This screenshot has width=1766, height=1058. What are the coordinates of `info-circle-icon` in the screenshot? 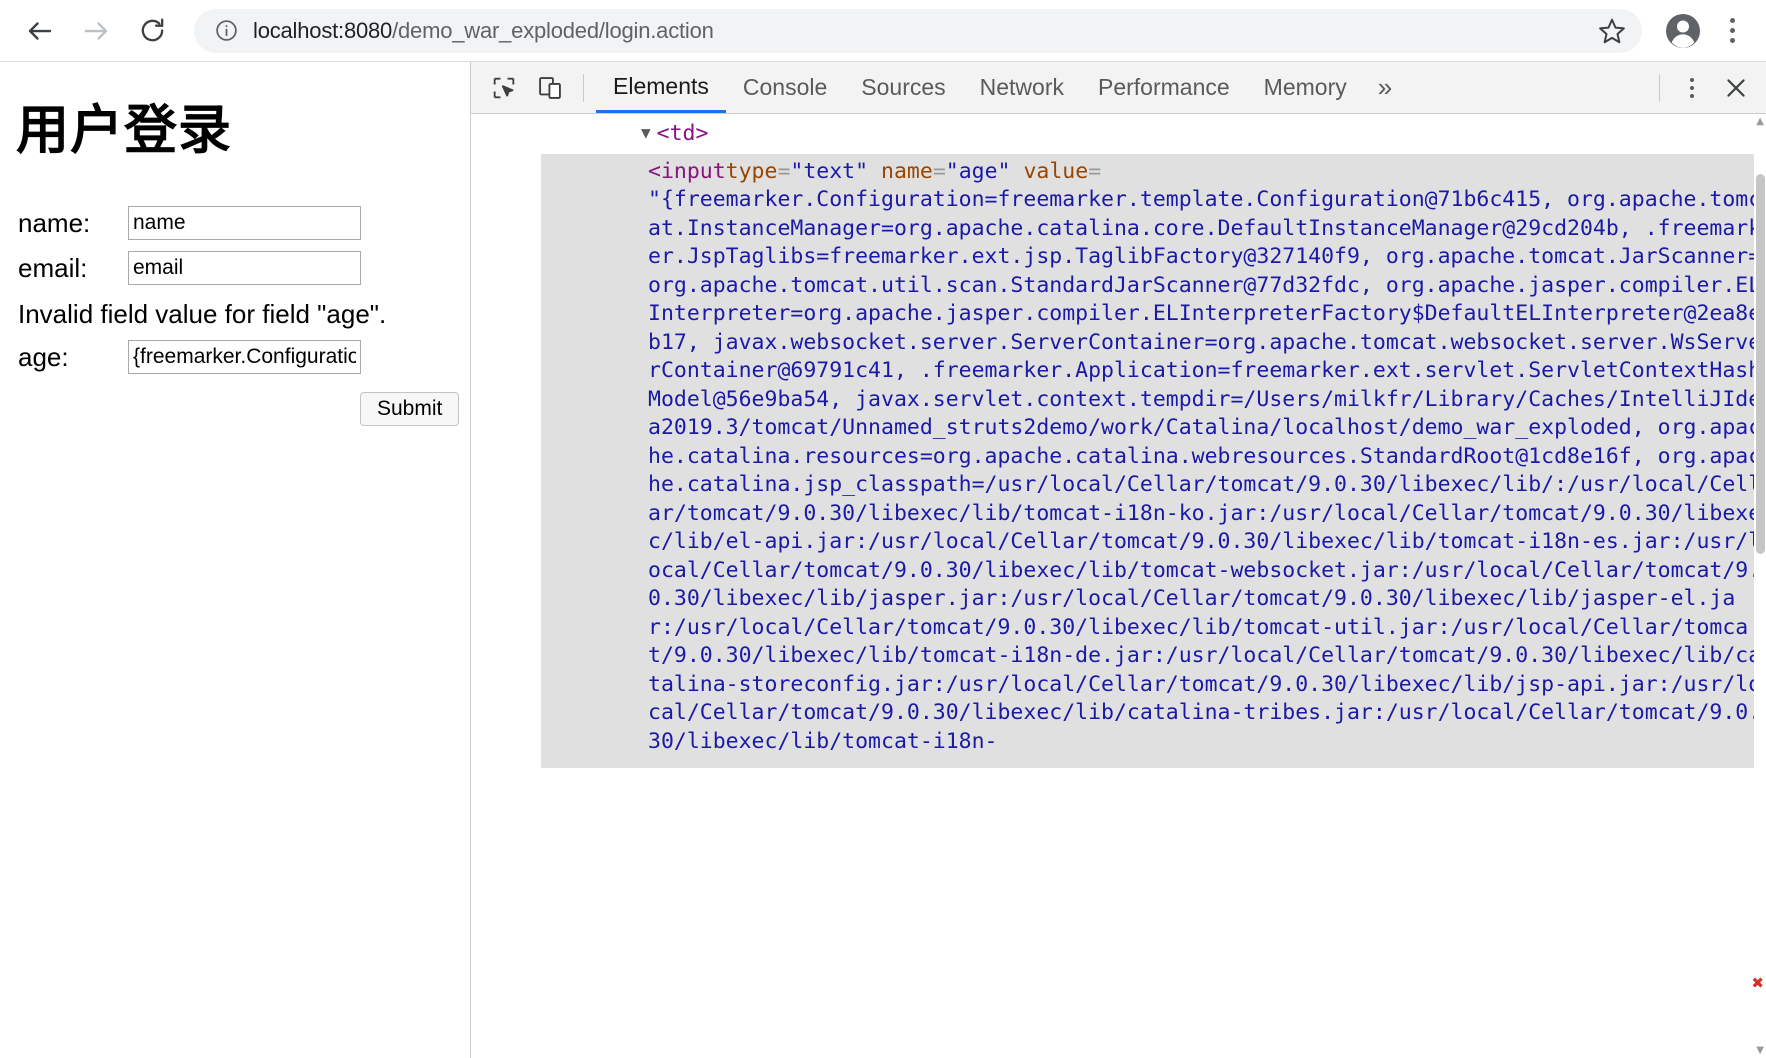 It's located at (226, 30).